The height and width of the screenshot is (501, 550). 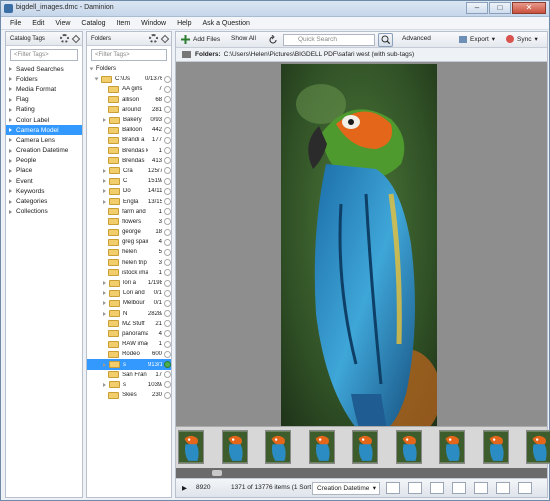 What do you see at coordinates (129, 334) in the screenshot?
I see `folder-row: panorama 4` at bounding box center [129, 334].